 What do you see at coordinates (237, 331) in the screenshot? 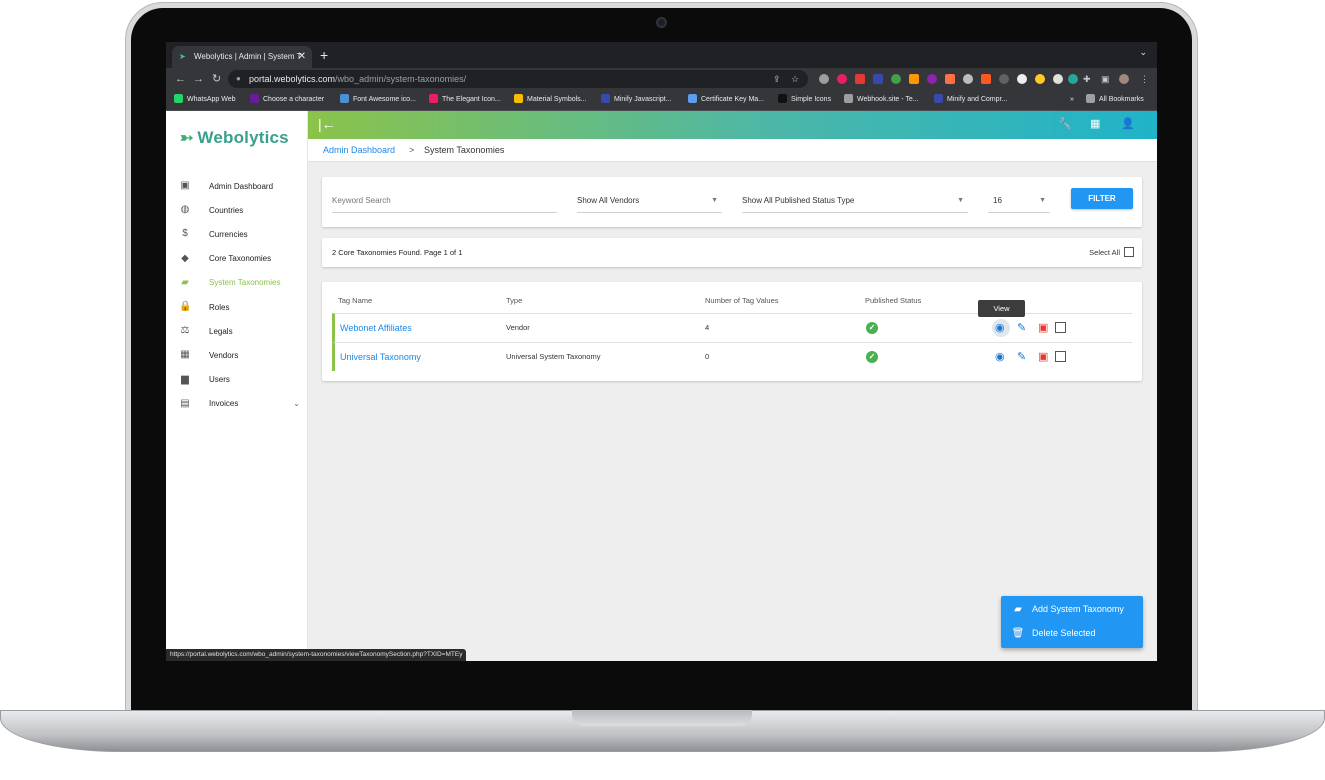
I see `sidebar-item-legals: ⚖ Legals` at bounding box center [237, 331].